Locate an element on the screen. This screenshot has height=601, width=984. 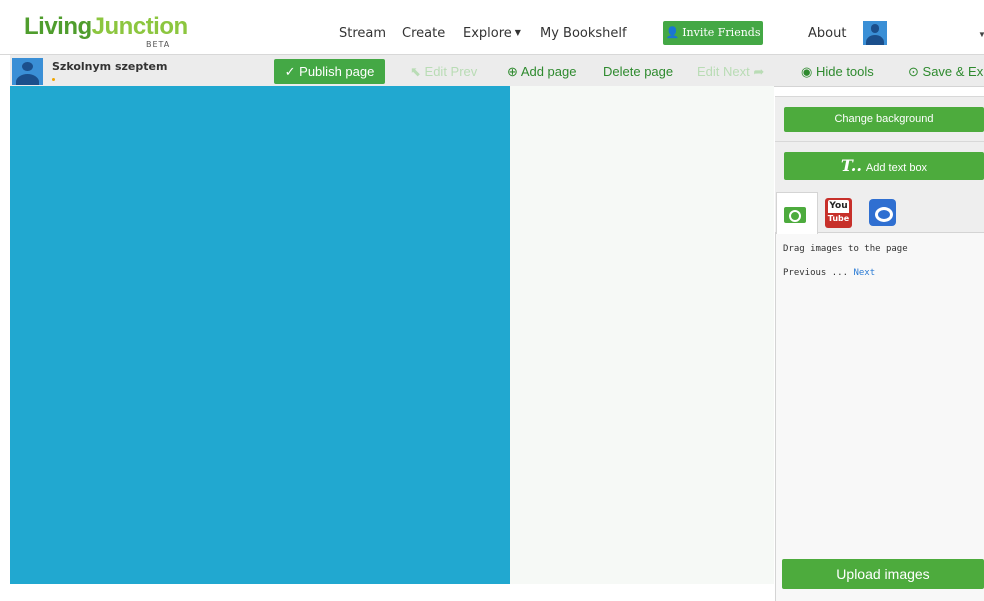
edit-next-label: Edit Next is located at coordinates (723, 71).